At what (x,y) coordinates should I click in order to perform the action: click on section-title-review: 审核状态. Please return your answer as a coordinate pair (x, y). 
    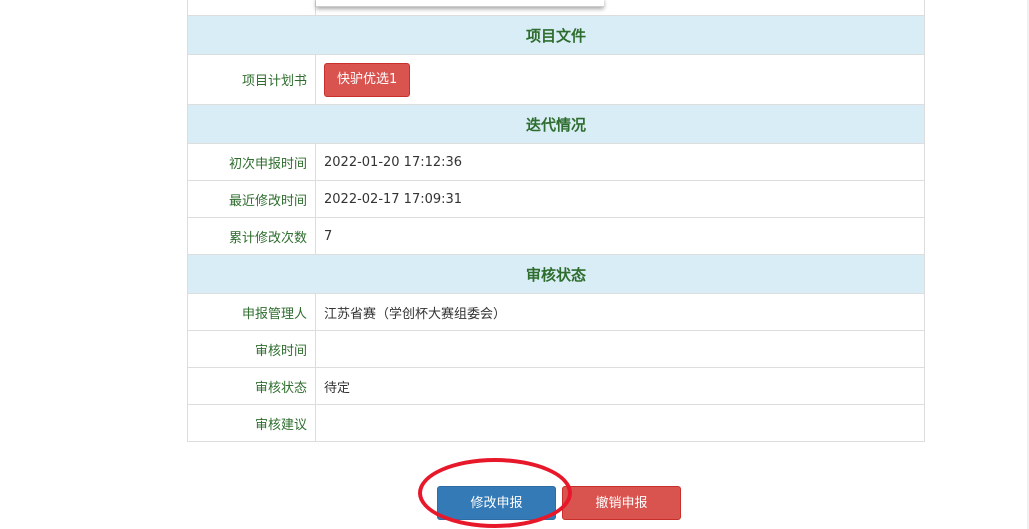
    Looking at the image, I should click on (556, 274).